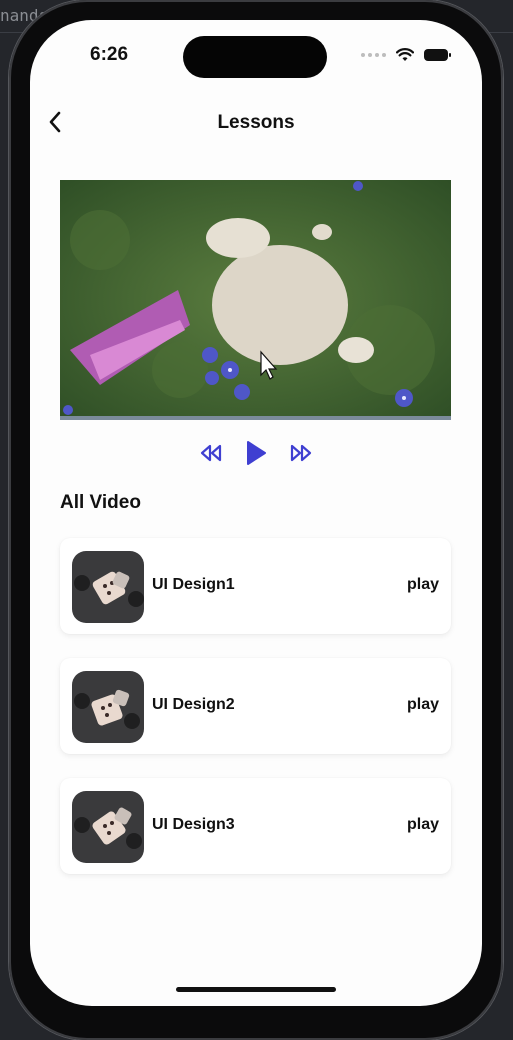 Image resolution: width=513 pixels, height=1040 pixels. Describe the element at coordinates (255, 57) in the screenshot. I see `dynamic-island` at that location.